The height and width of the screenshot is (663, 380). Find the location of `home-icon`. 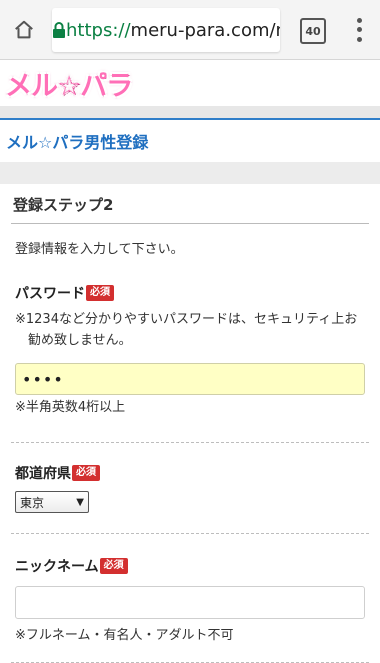

home-icon is located at coordinates (24, 29).